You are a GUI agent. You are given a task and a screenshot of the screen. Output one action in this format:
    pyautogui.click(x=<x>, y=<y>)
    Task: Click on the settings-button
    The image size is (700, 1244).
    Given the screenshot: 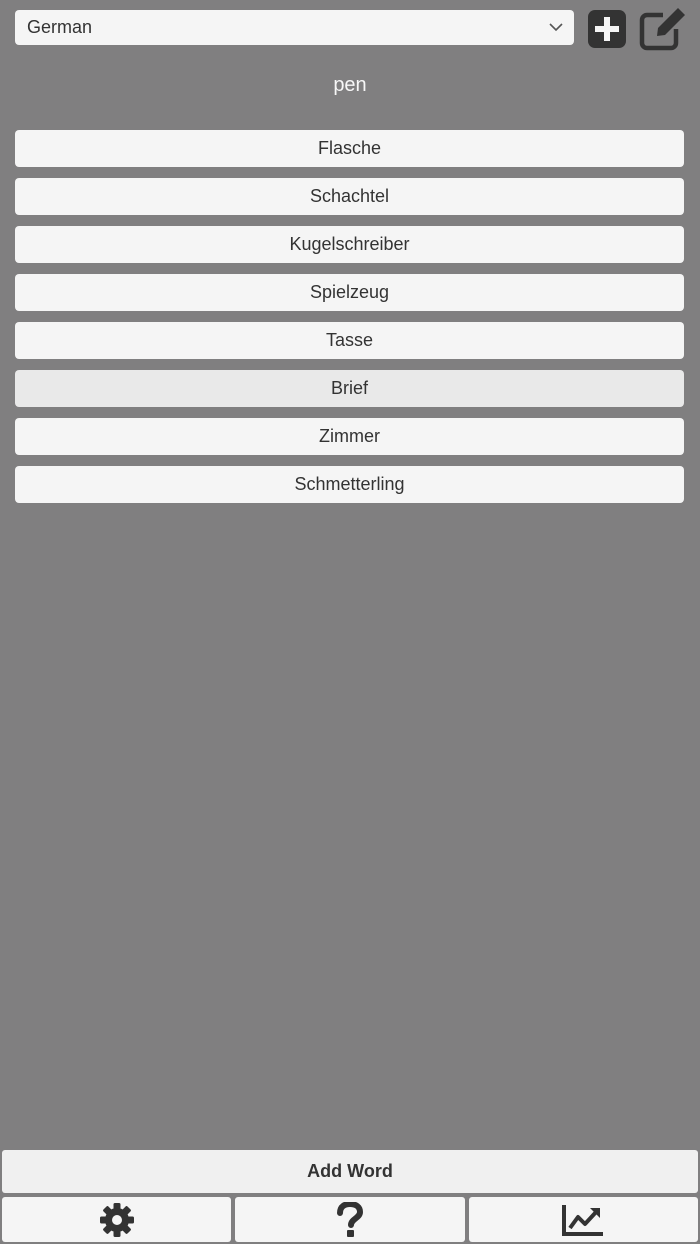 What is the action you would take?
    pyautogui.click(x=117, y=1219)
    